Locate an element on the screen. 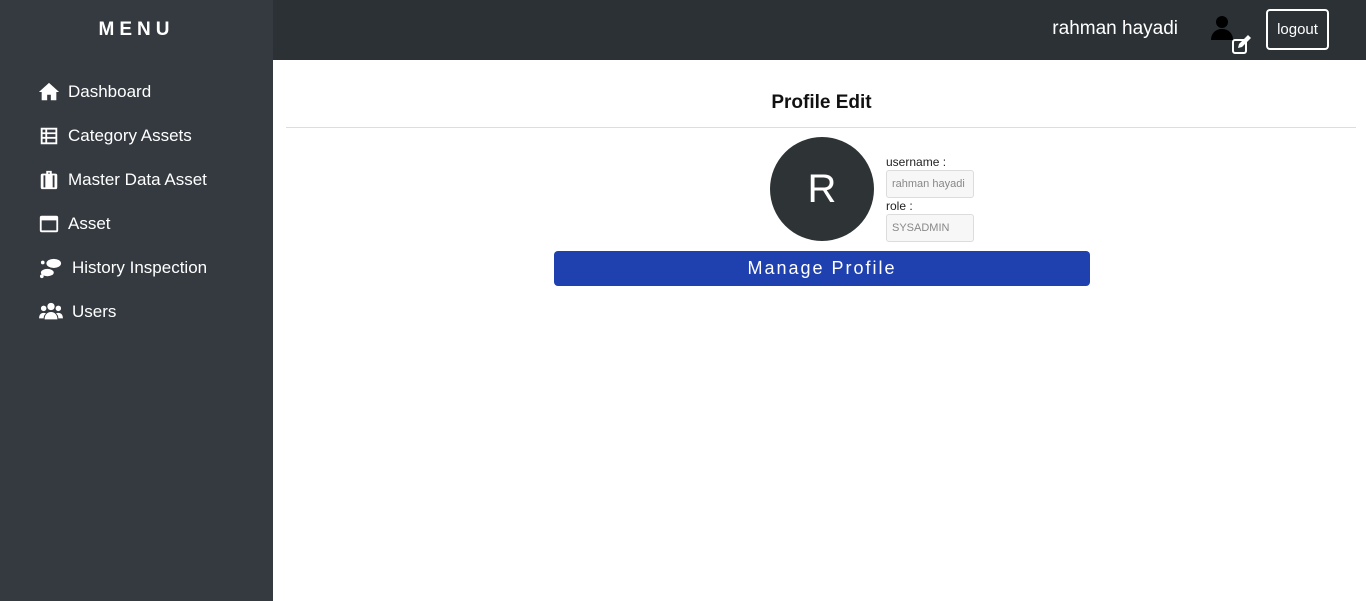 The width and height of the screenshot is (1366, 601). sidebar-item-category-assets: Category Assets is located at coordinates (122, 136).